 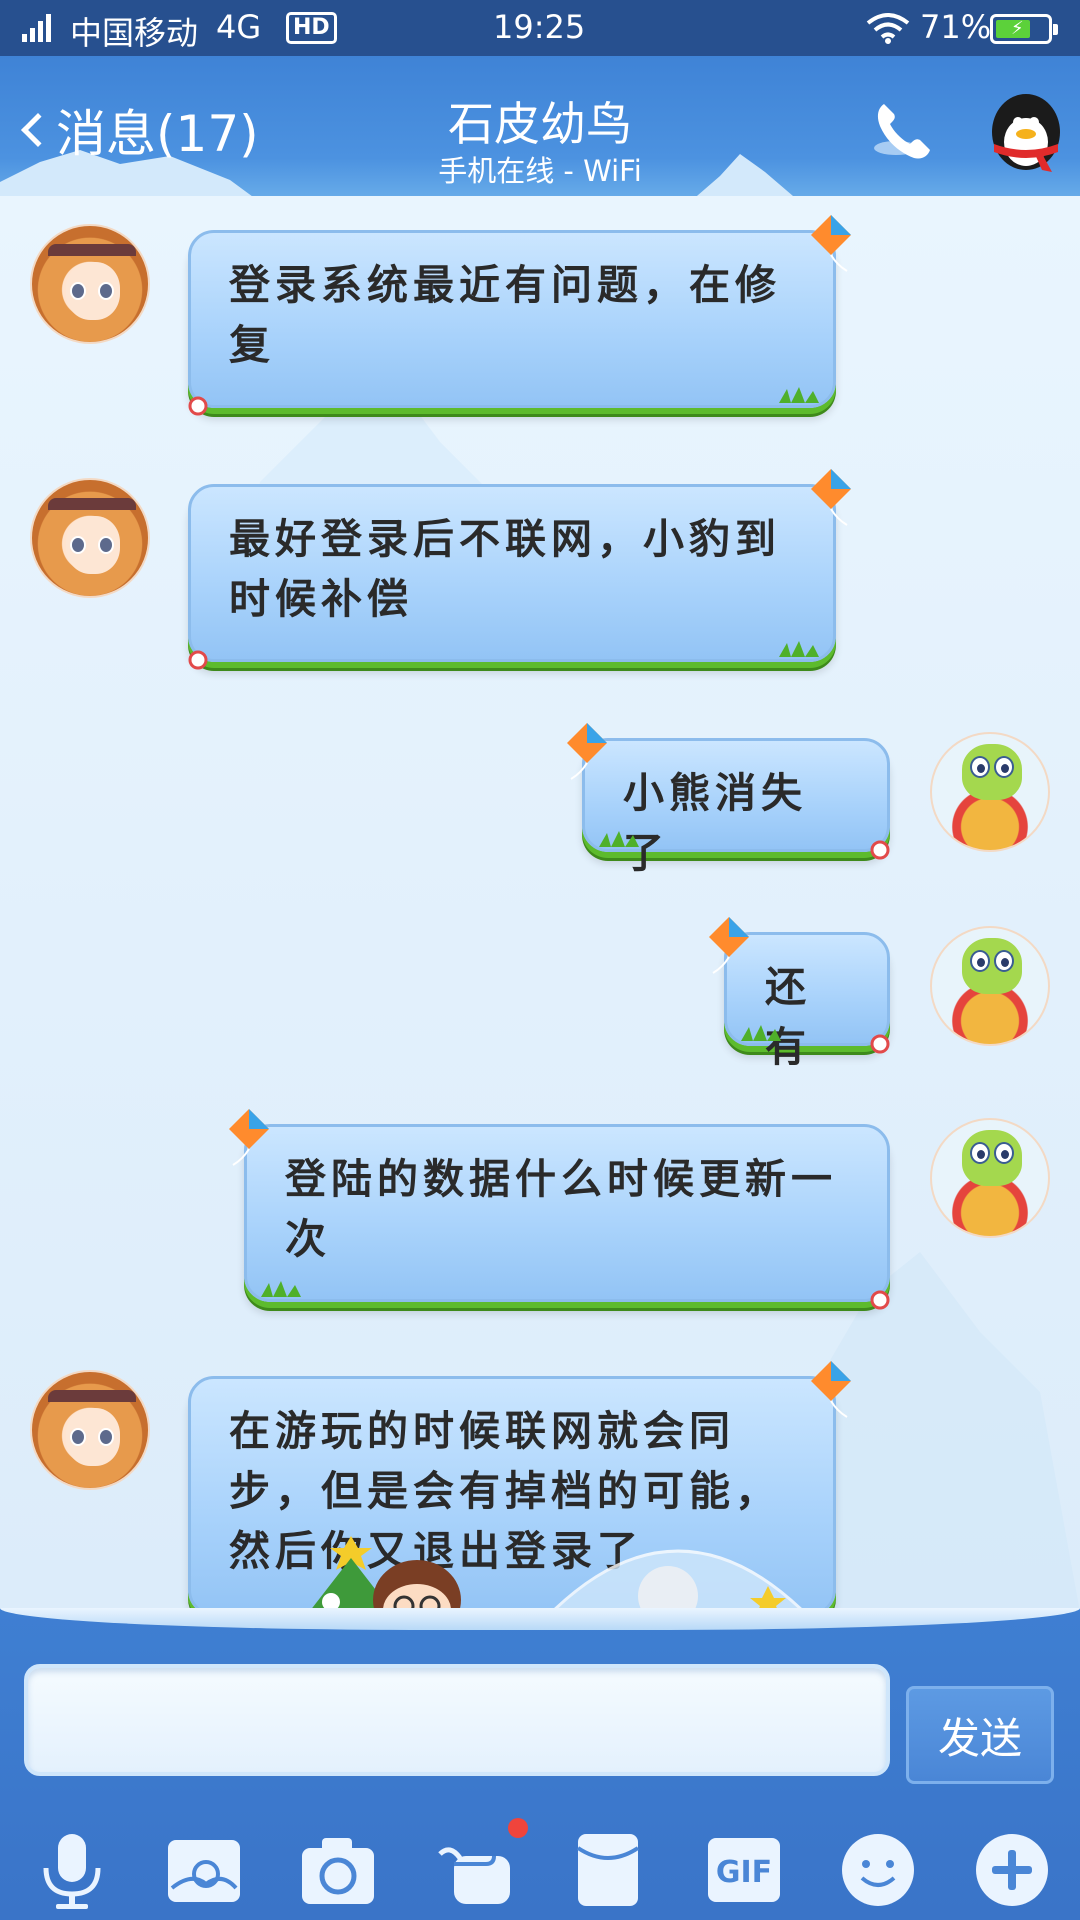 What do you see at coordinates (903, 131) in the screenshot?
I see `phone-call-icon` at bounding box center [903, 131].